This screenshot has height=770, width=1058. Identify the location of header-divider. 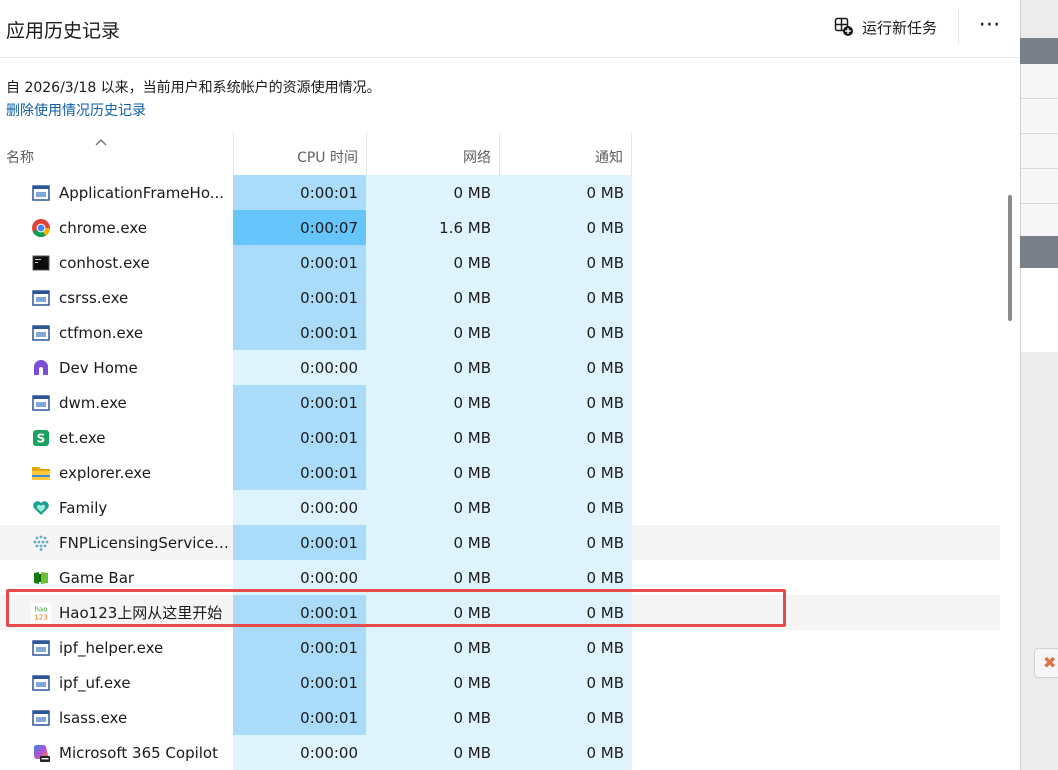
(958, 27).